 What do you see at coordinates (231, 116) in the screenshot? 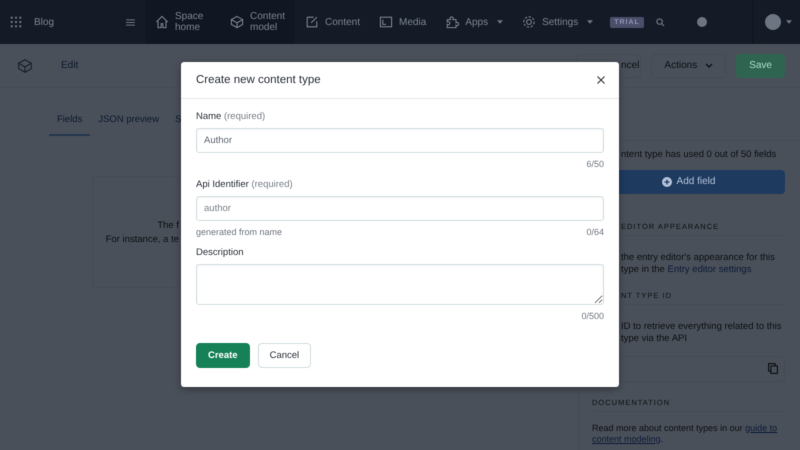
I see `field-label: Name (required)` at bounding box center [231, 116].